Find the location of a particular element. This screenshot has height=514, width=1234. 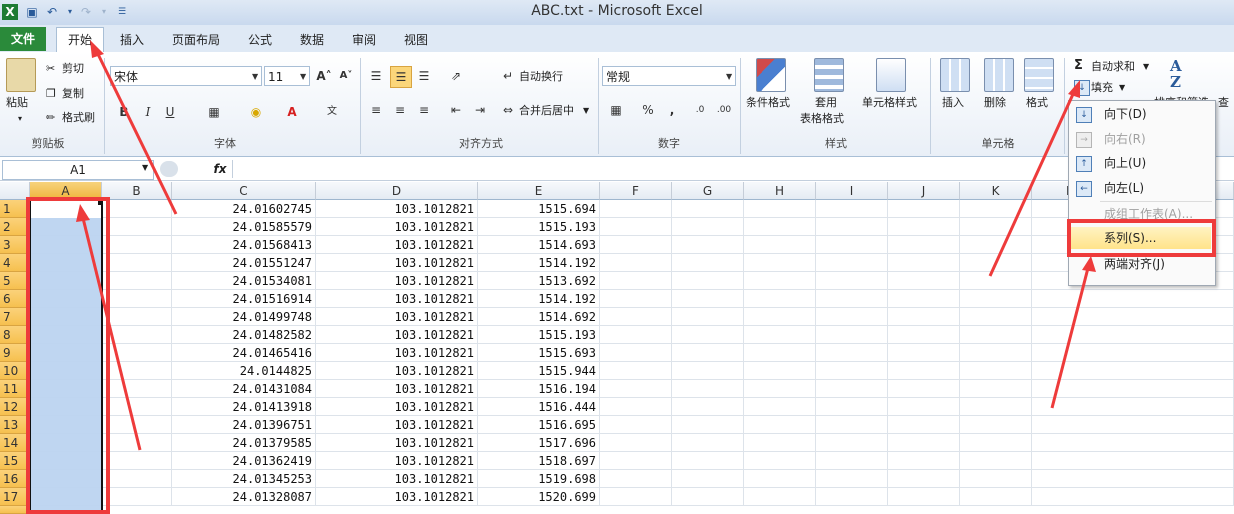

arrow-to-series is located at coordinates (1070, 338).